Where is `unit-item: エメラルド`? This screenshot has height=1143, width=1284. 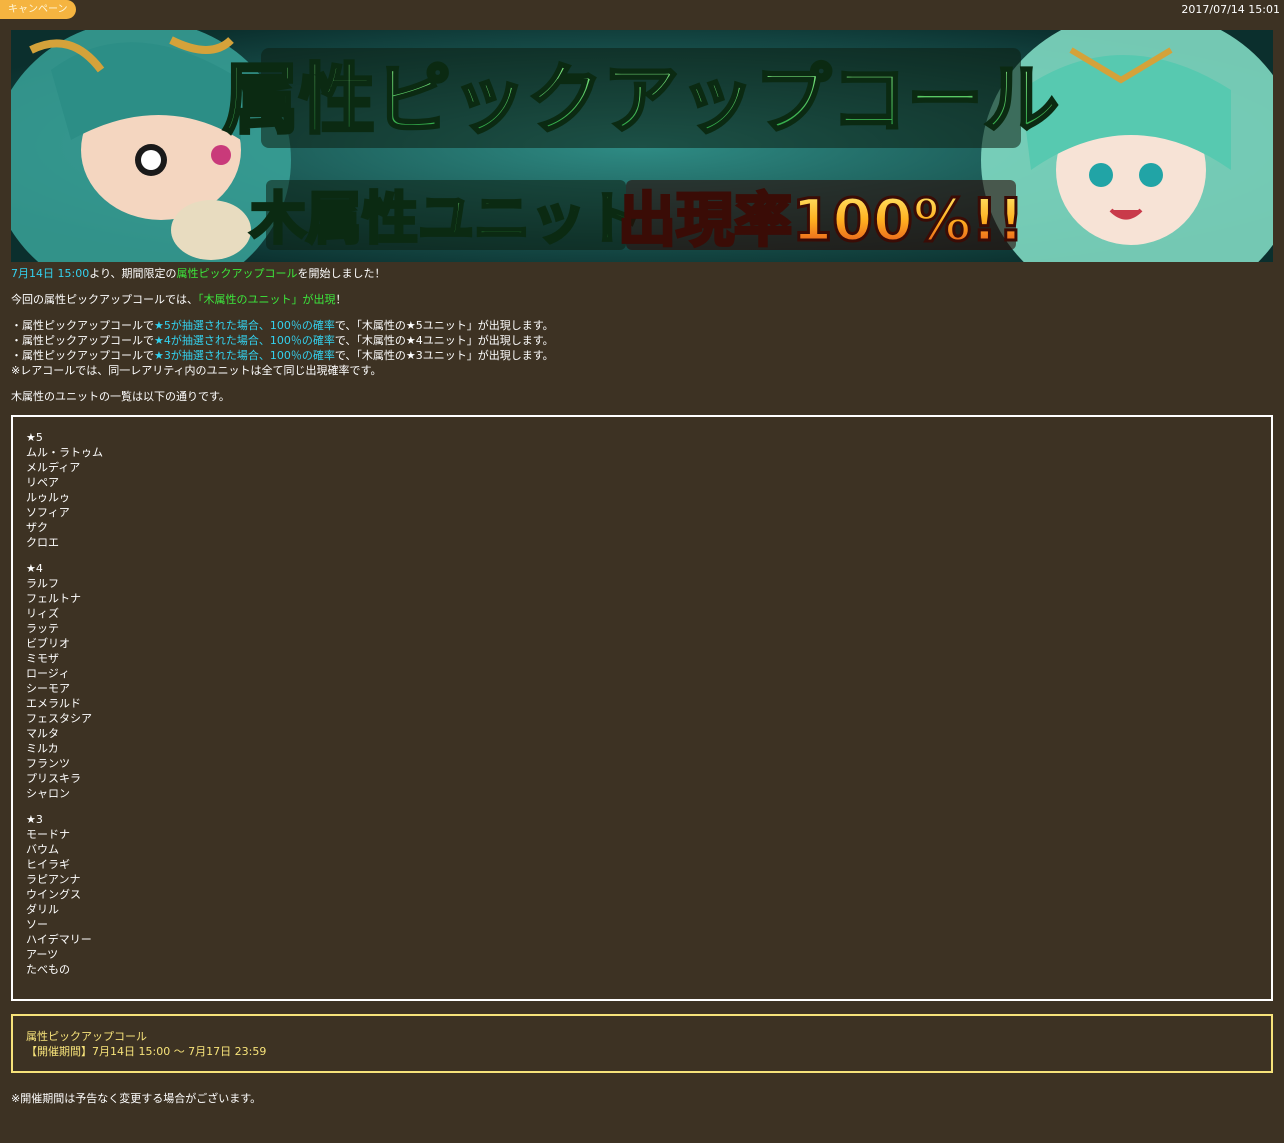 unit-item: エメラルド is located at coordinates (53, 703).